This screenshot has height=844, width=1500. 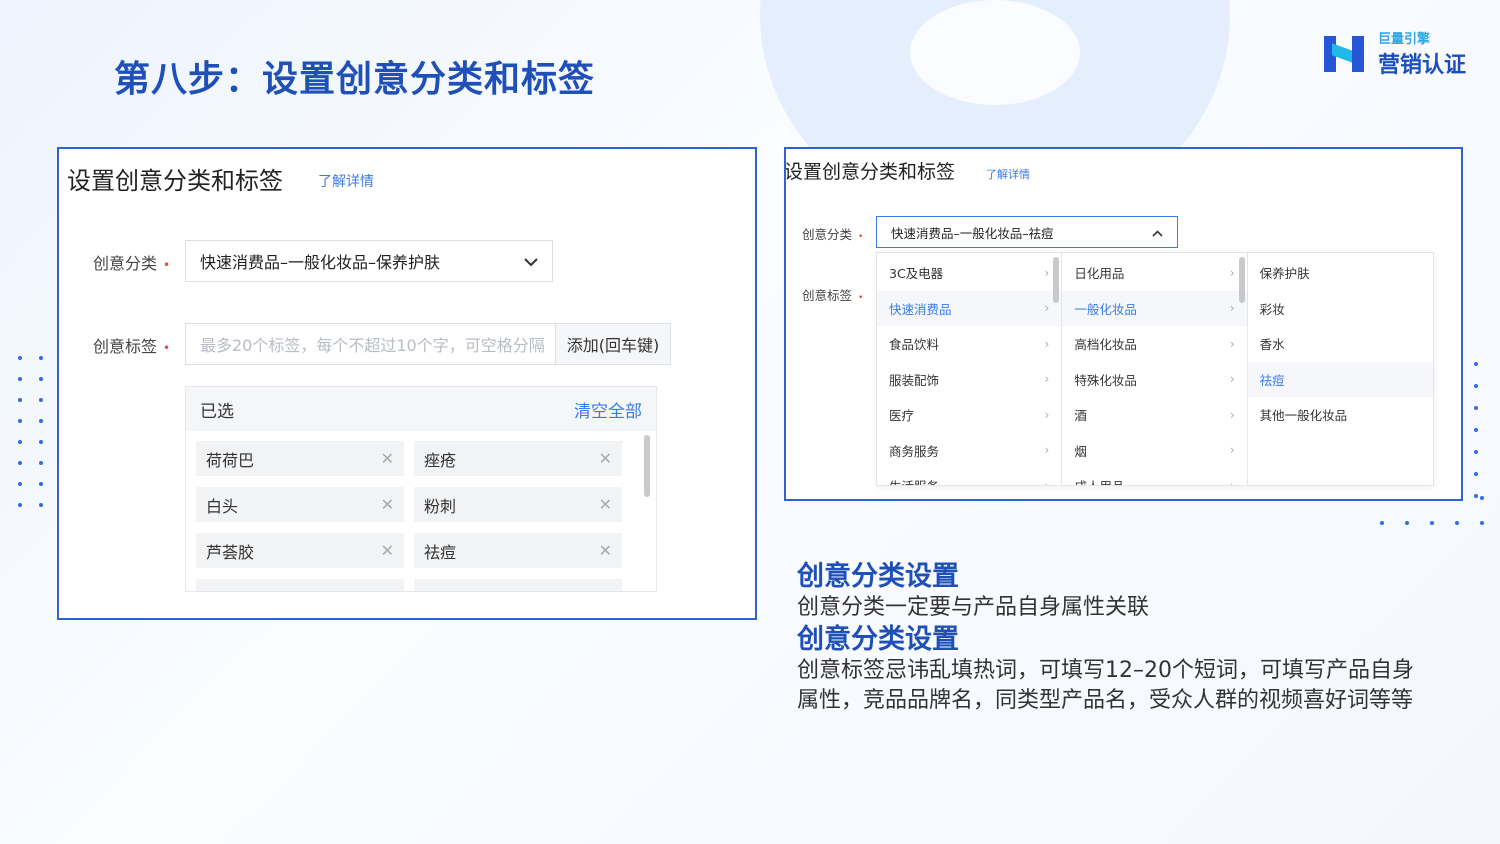 I want to click on dot-pattern-right-column, so click(x=1476, y=430).